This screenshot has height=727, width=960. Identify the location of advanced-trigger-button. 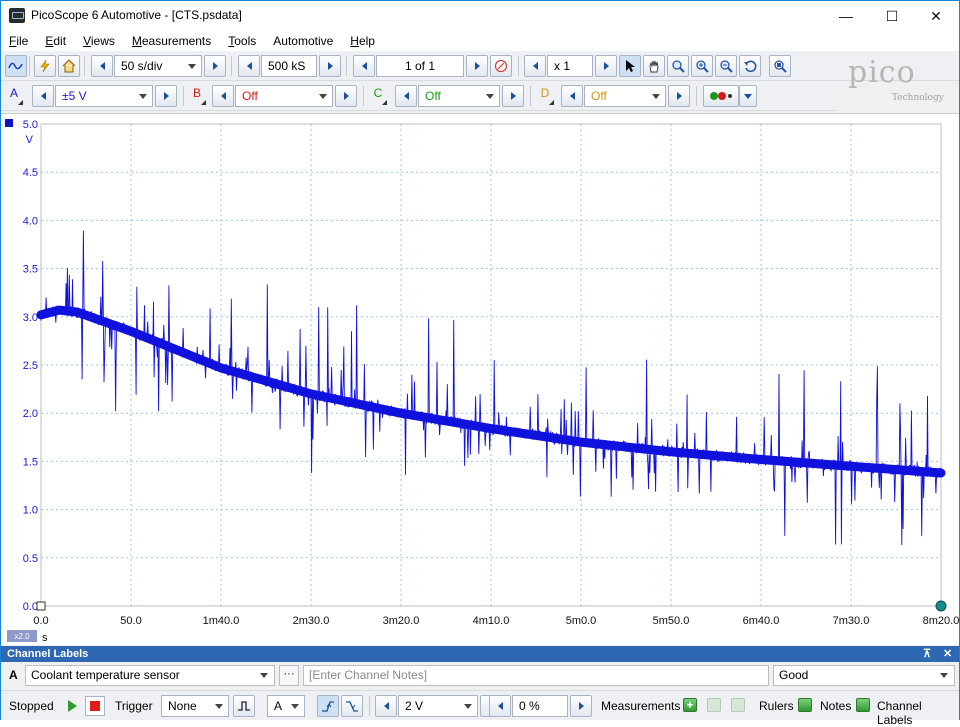
(244, 706).